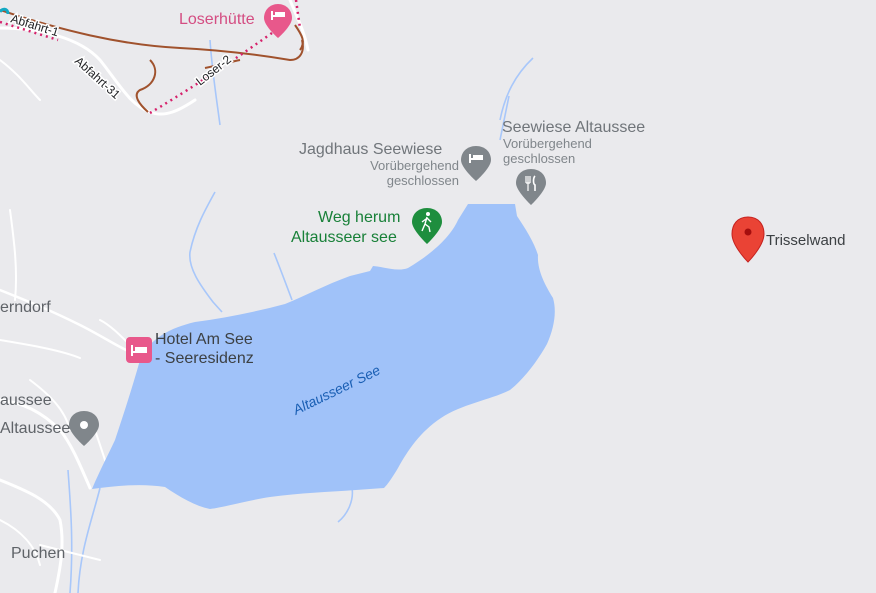  Describe the element at coordinates (38, 554) in the screenshot. I see `town-puchen: Puchen` at that location.